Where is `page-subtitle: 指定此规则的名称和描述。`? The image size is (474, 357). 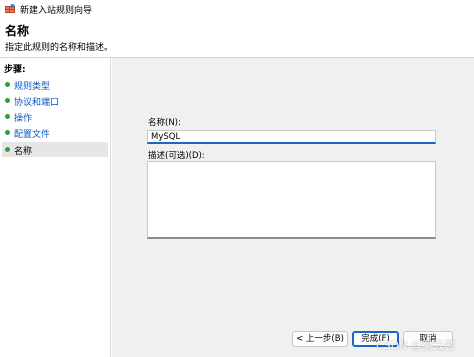 page-subtitle: 指定此规则的名称和描述。 is located at coordinates (59, 48).